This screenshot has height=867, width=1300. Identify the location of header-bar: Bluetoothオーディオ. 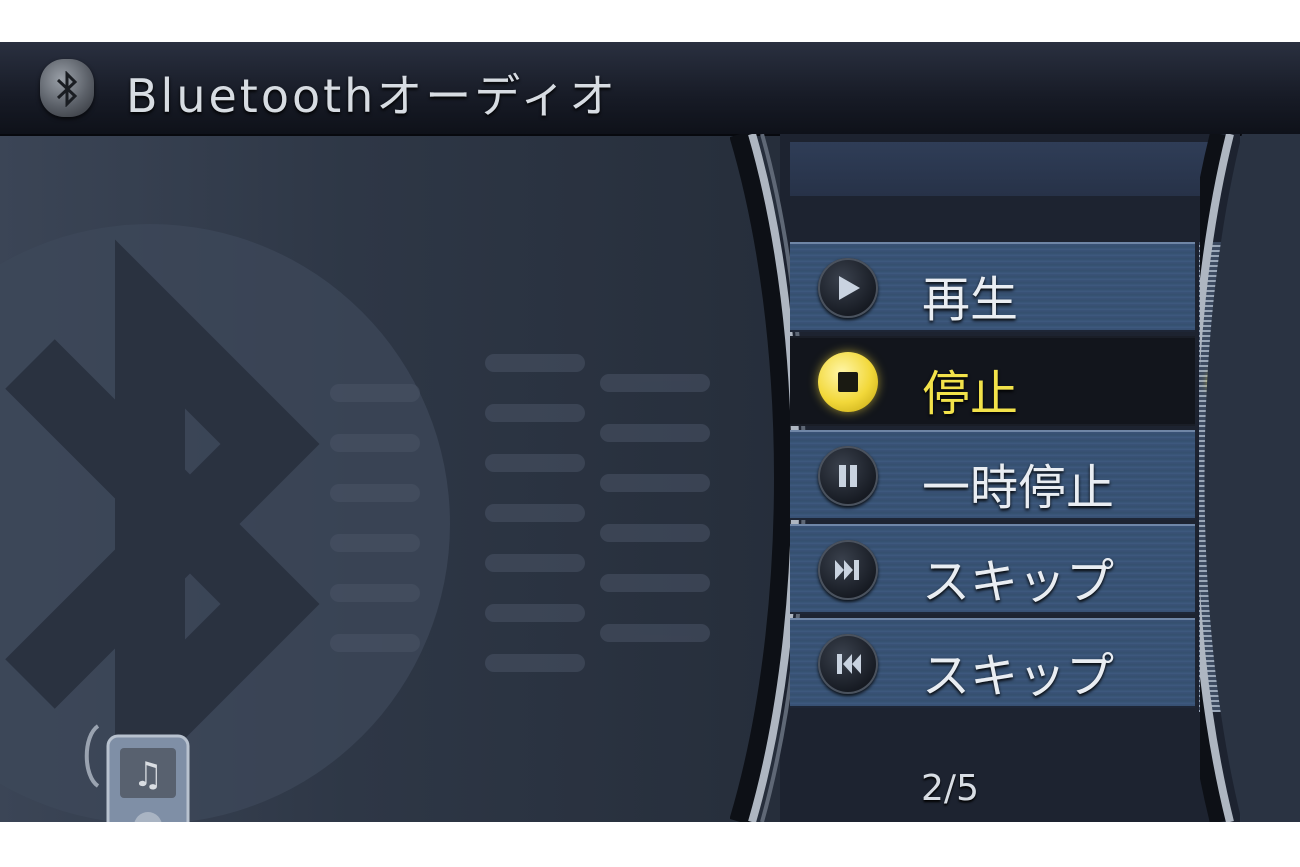
(650, 89).